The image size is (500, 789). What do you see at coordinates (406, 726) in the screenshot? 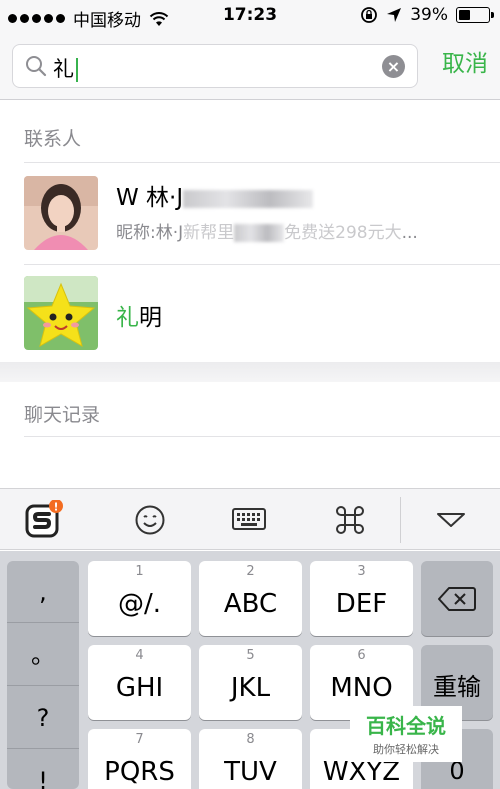
I see `watermark-title: 百科全说` at bounding box center [406, 726].